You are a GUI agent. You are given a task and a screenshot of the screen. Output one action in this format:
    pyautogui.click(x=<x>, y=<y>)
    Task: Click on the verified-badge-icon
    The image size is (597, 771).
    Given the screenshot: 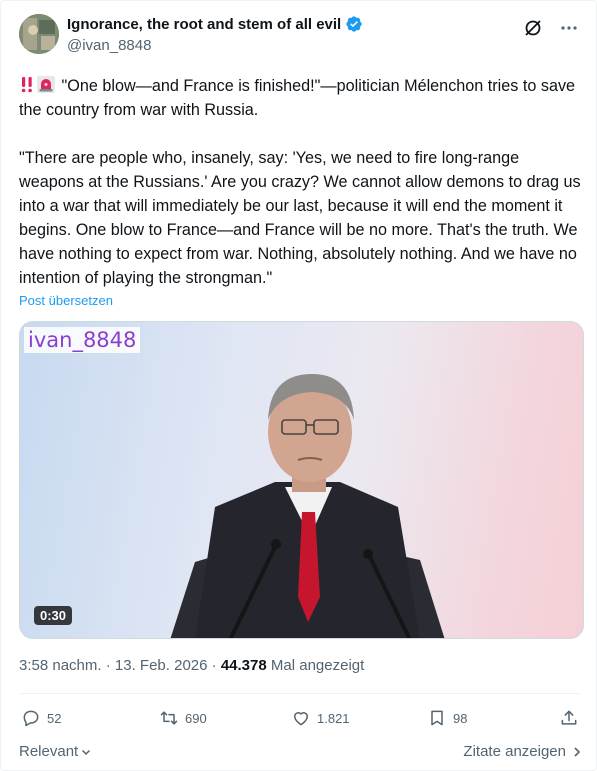 What is the action you would take?
    pyautogui.click(x=354, y=24)
    